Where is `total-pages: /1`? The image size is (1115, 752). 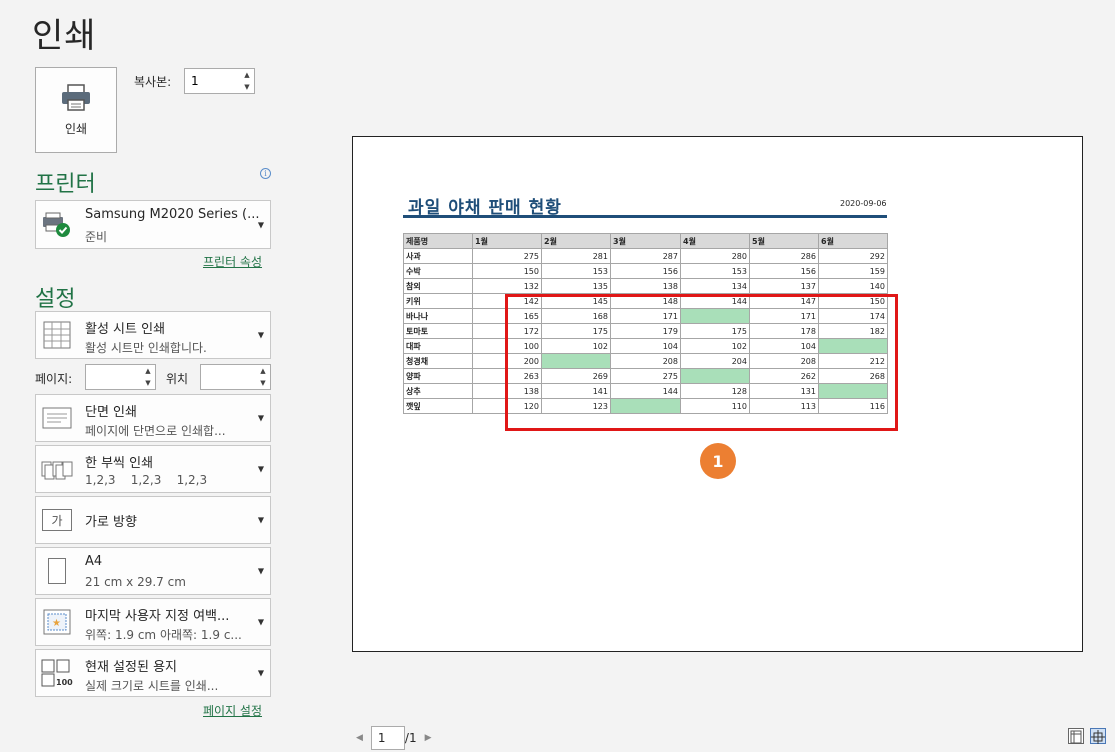
total-pages: /1 is located at coordinates (410, 738).